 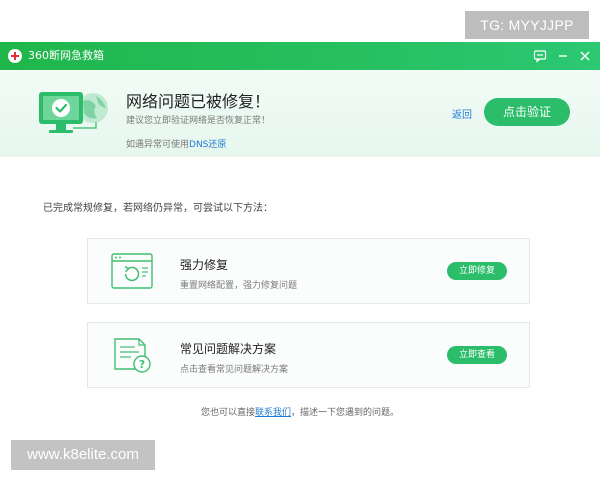 What do you see at coordinates (308, 271) in the screenshot?
I see `force-repair-card: 强力修复 重置网络配置，强力修复问题 立即修复` at bounding box center [308, 271].